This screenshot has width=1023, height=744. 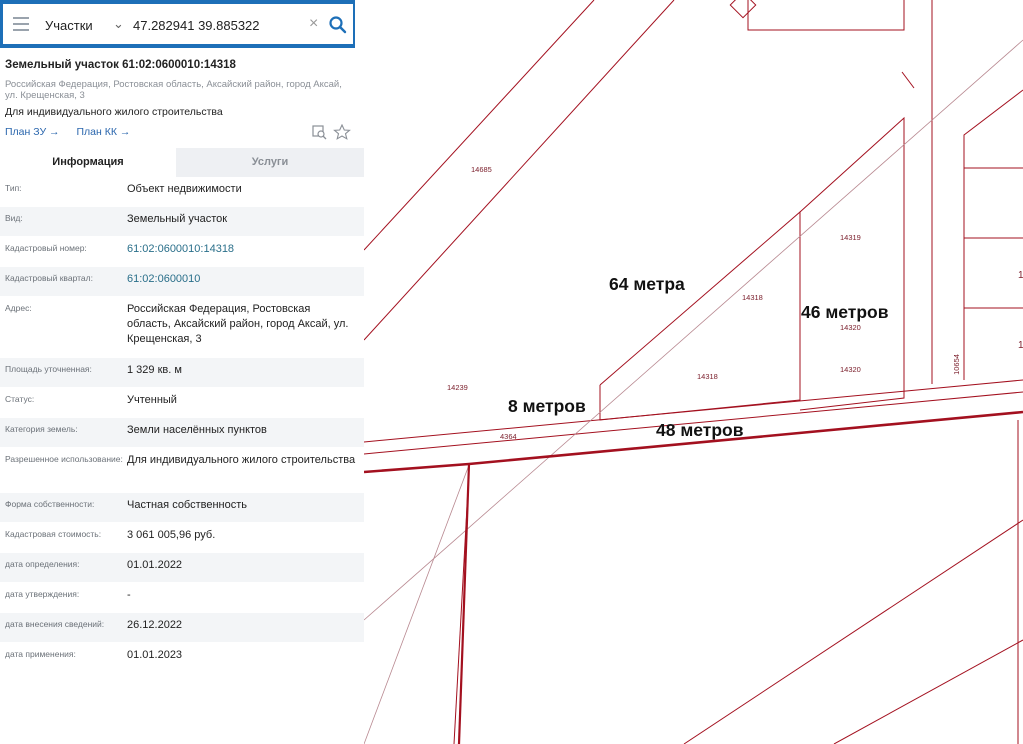 I want to click on search-bar: Участки ⌄ 47.282941 39.885322 ×, so click(x=177, y=24).